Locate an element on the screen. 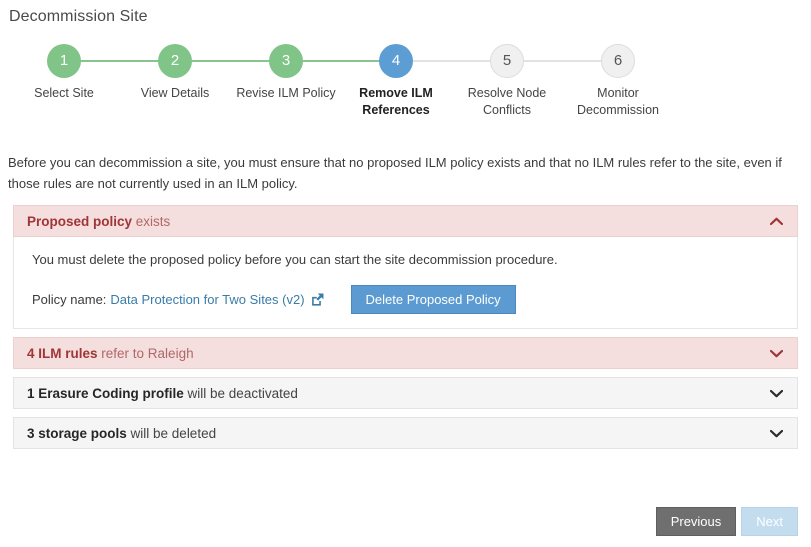  chevron-up-icon is located at coordinates (776, 221).